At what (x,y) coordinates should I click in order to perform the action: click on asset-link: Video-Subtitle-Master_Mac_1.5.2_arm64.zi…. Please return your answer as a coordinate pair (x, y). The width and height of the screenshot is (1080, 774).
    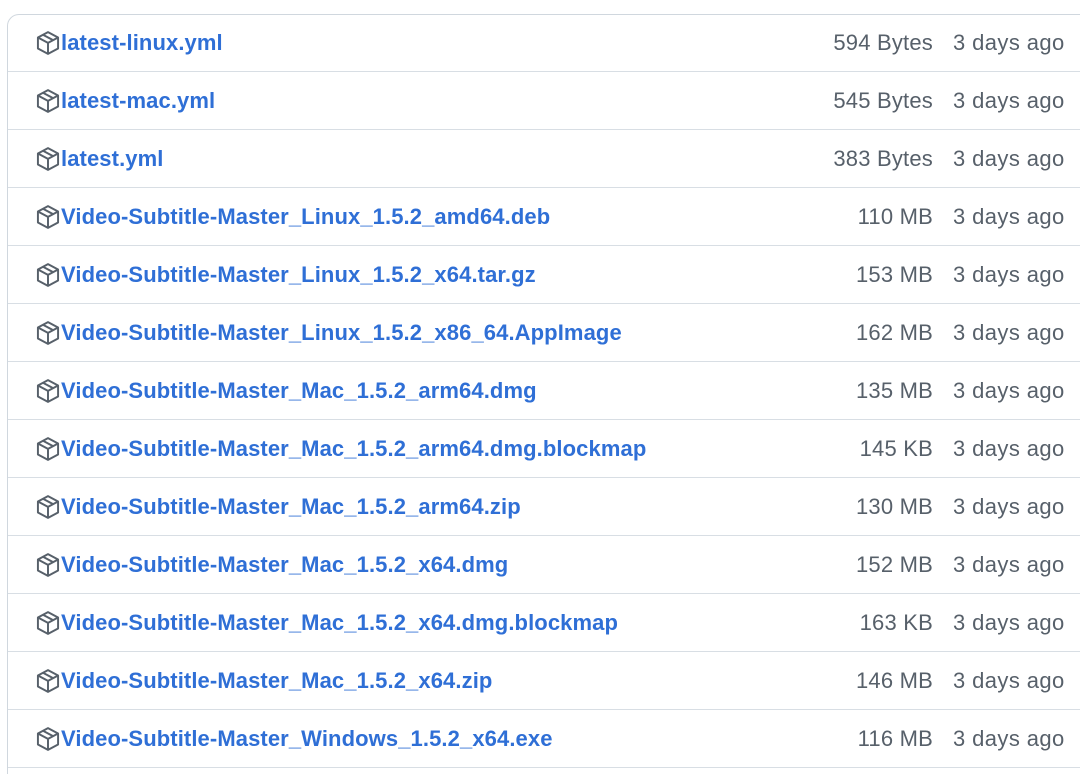
    Looking at the image, I should click on (278, 507).